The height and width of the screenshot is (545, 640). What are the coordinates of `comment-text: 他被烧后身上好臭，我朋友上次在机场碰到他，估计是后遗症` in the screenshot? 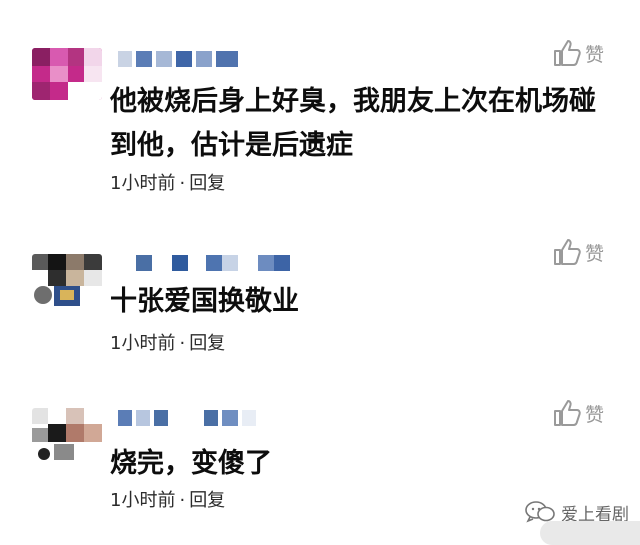 It's located at (353, 123).